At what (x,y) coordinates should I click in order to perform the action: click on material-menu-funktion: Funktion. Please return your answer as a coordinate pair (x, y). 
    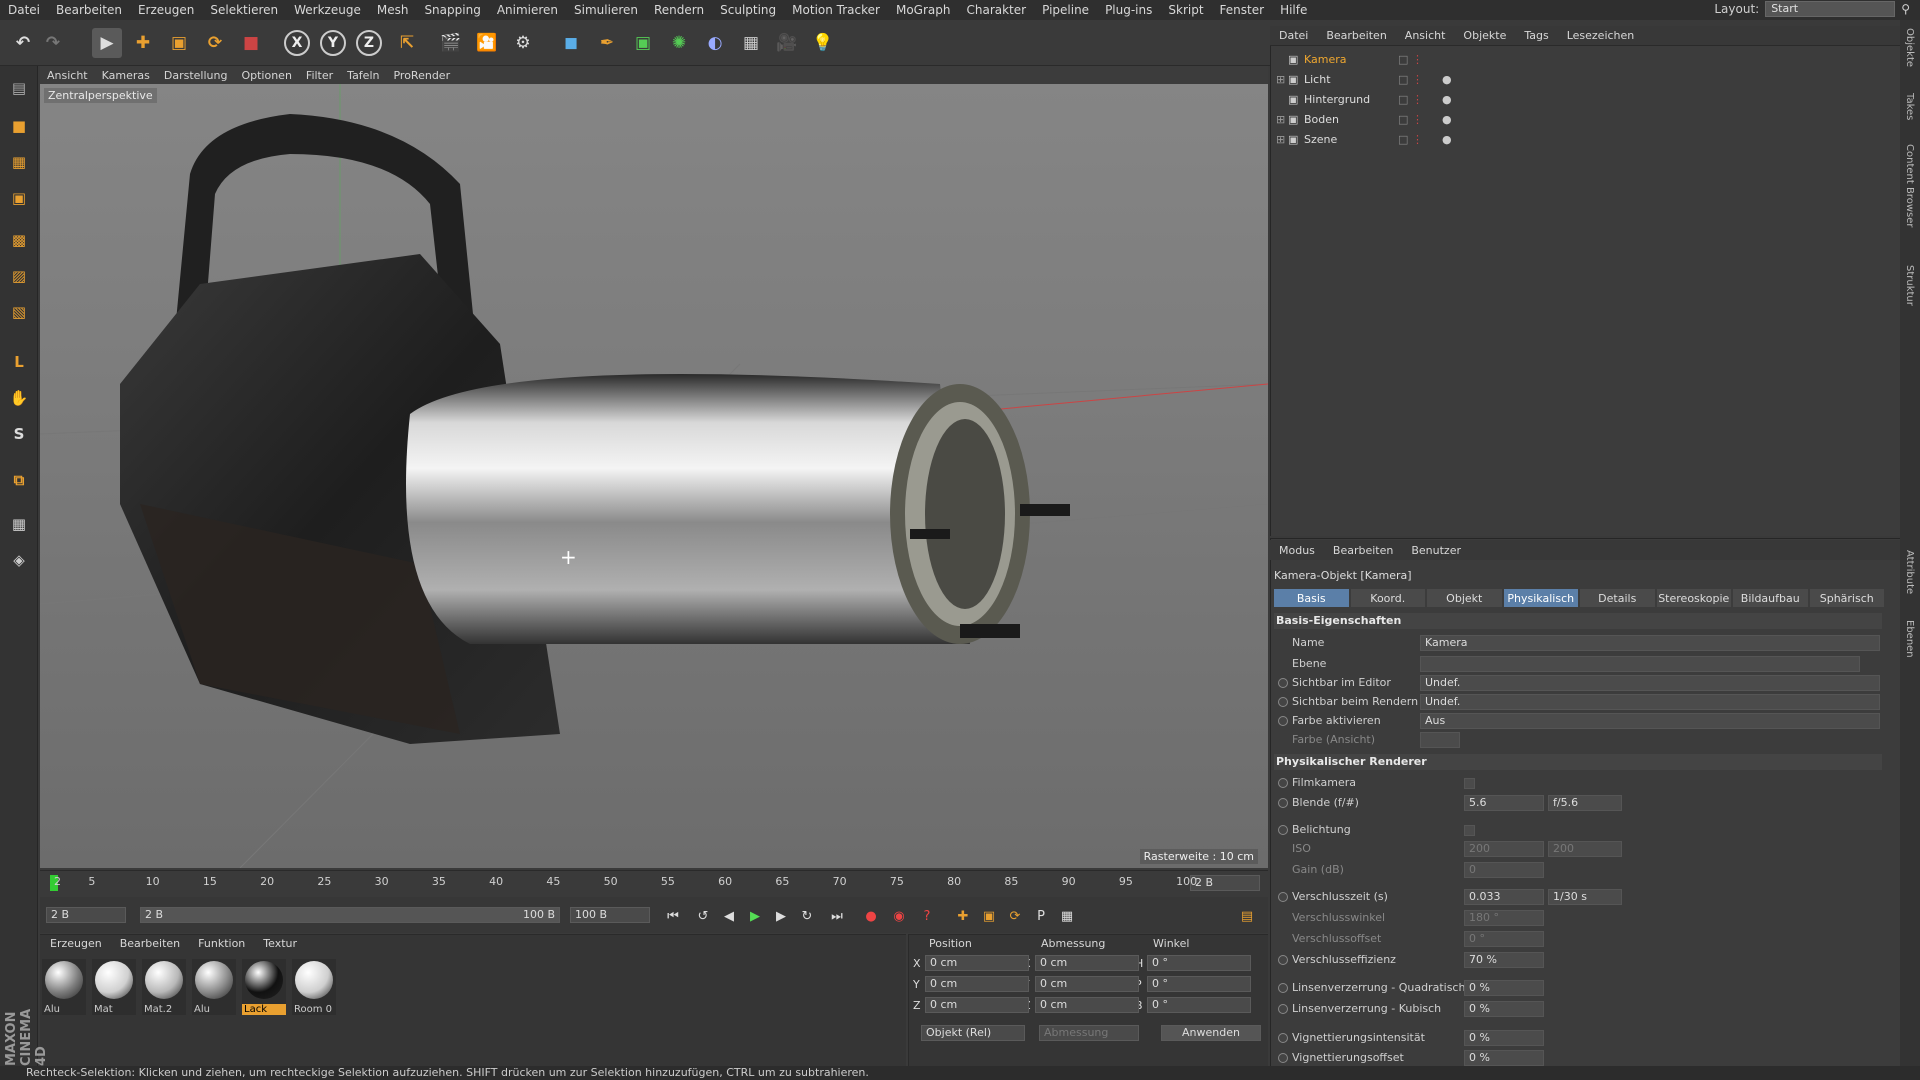
    Looking at the image, I should click on (221, 943).